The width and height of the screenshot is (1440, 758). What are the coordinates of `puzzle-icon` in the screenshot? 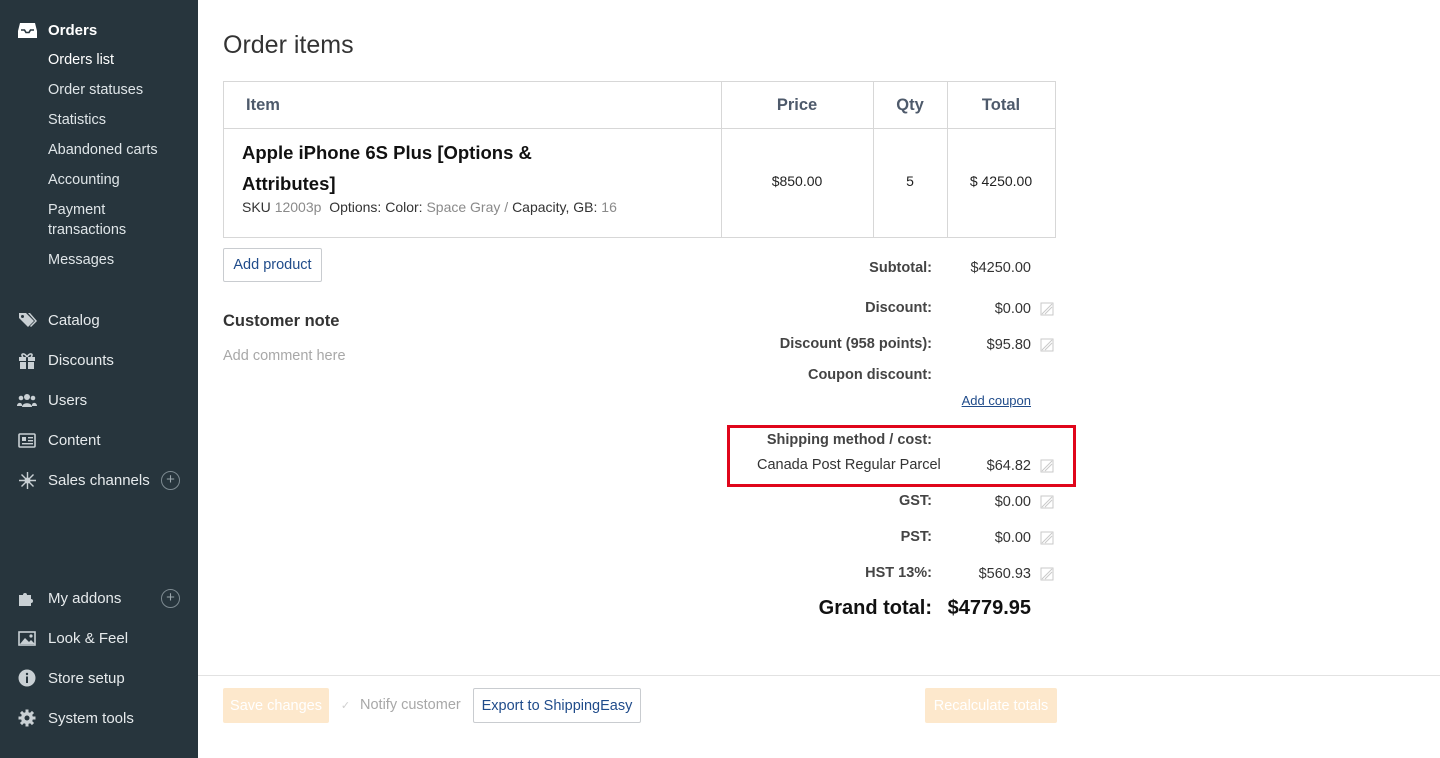 It's located at (27, 598).